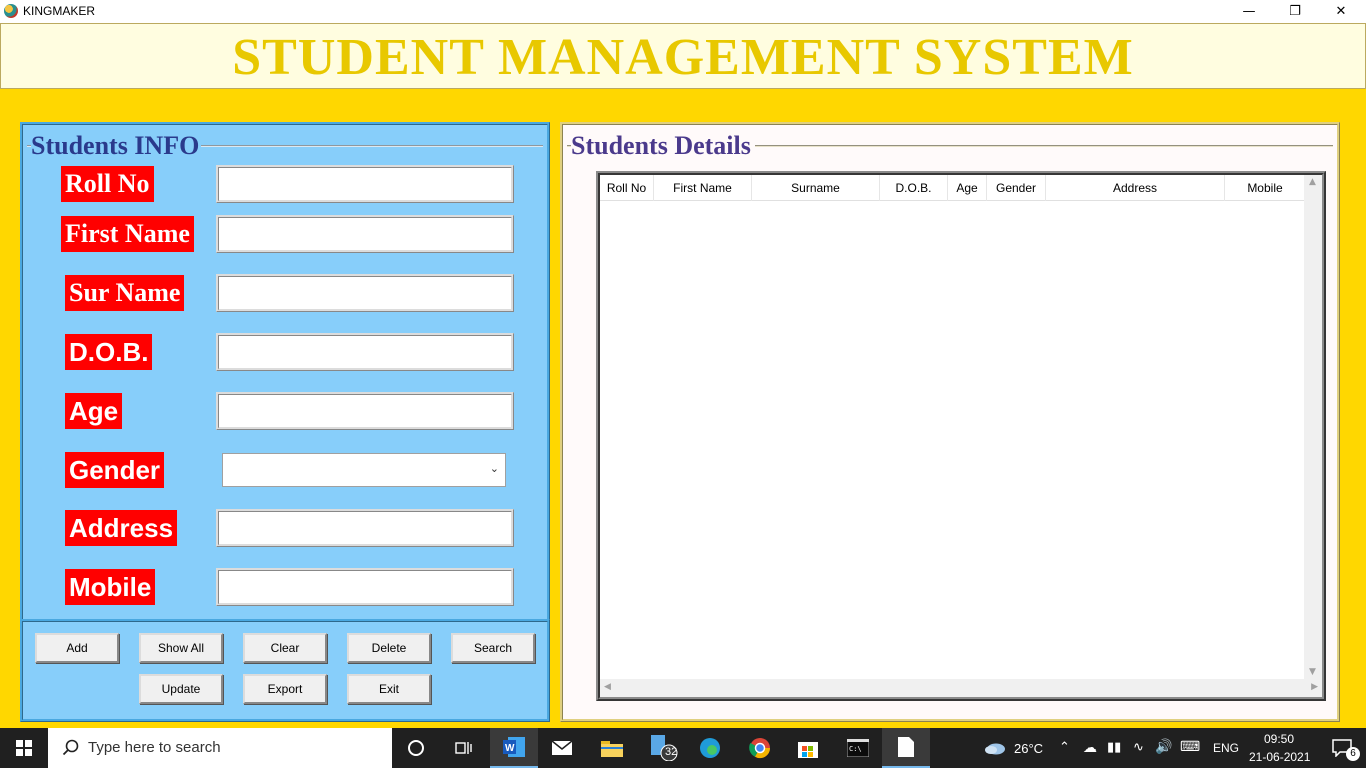  I want to click on store-icon, so click(808, 748).